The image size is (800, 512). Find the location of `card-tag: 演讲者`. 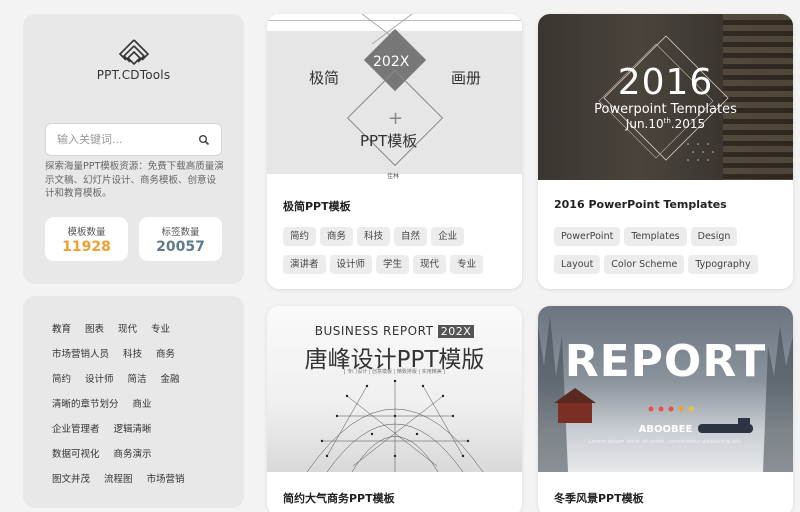

card-tag: 演讲者 is located at coordinates (304, 264).